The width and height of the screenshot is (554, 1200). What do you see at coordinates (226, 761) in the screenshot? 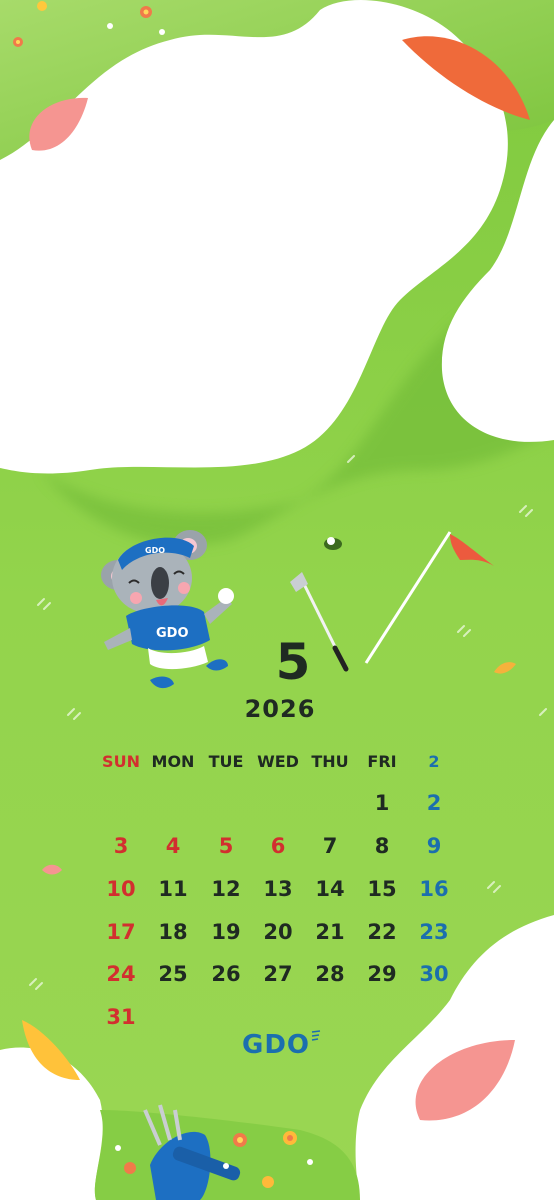
I see `weekday-label: TUE` at bounding box center [226, 761].